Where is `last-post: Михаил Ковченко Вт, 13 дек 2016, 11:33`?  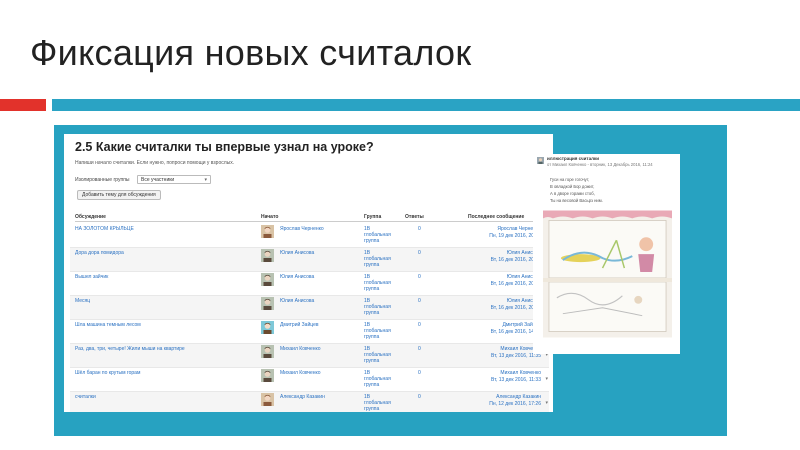 last-post: Михаил Ковченко Вт, 13 дек 2016, 11:33 is located at coordinates (516, 376).